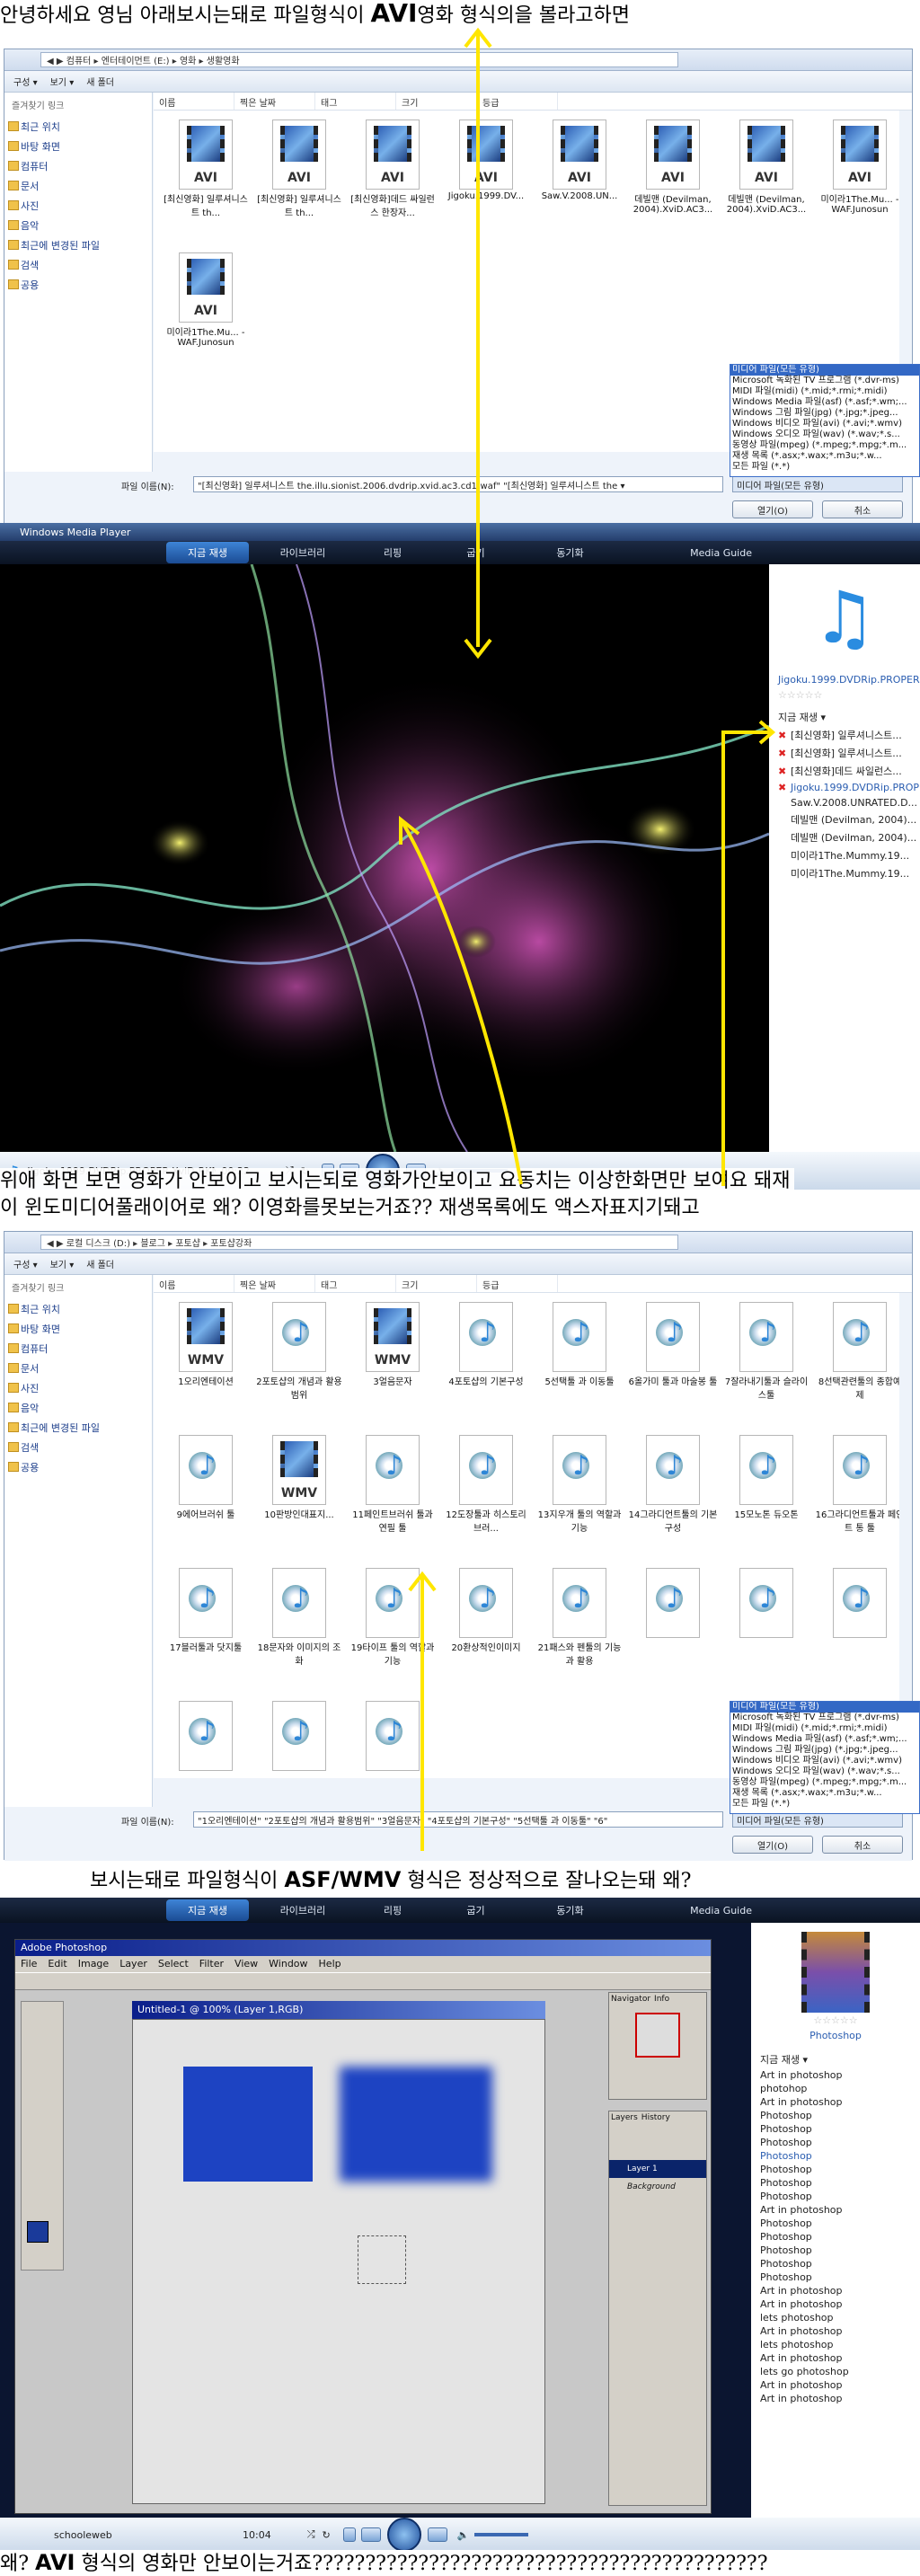 Image resolution: width=920 pixels, height=2576 pixels. Describe the element at coordinates (673, 1343) in the screenshot. I see `file-item: ♪ 6올가미 툴과 마술봉 툴` at that location.